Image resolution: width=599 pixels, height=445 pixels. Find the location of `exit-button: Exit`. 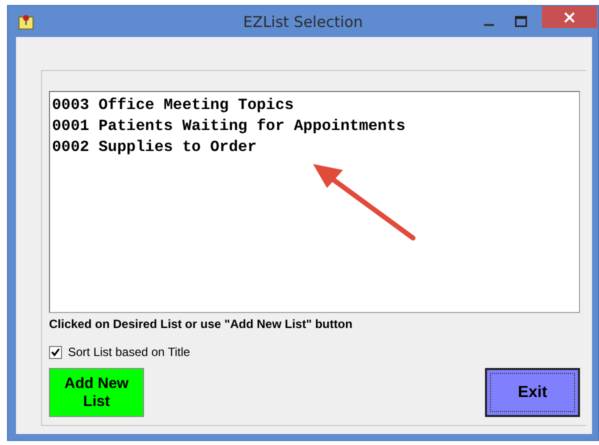

exit-button: Exit is located at coordinates (532, 392).